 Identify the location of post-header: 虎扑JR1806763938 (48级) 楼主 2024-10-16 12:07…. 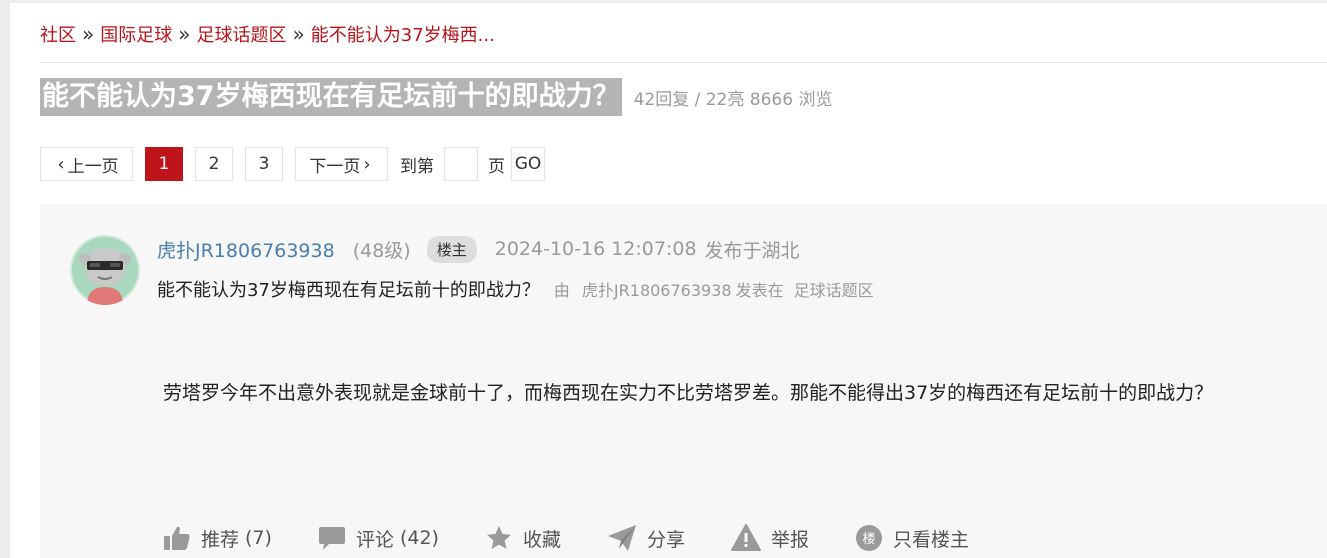
(478, 249).